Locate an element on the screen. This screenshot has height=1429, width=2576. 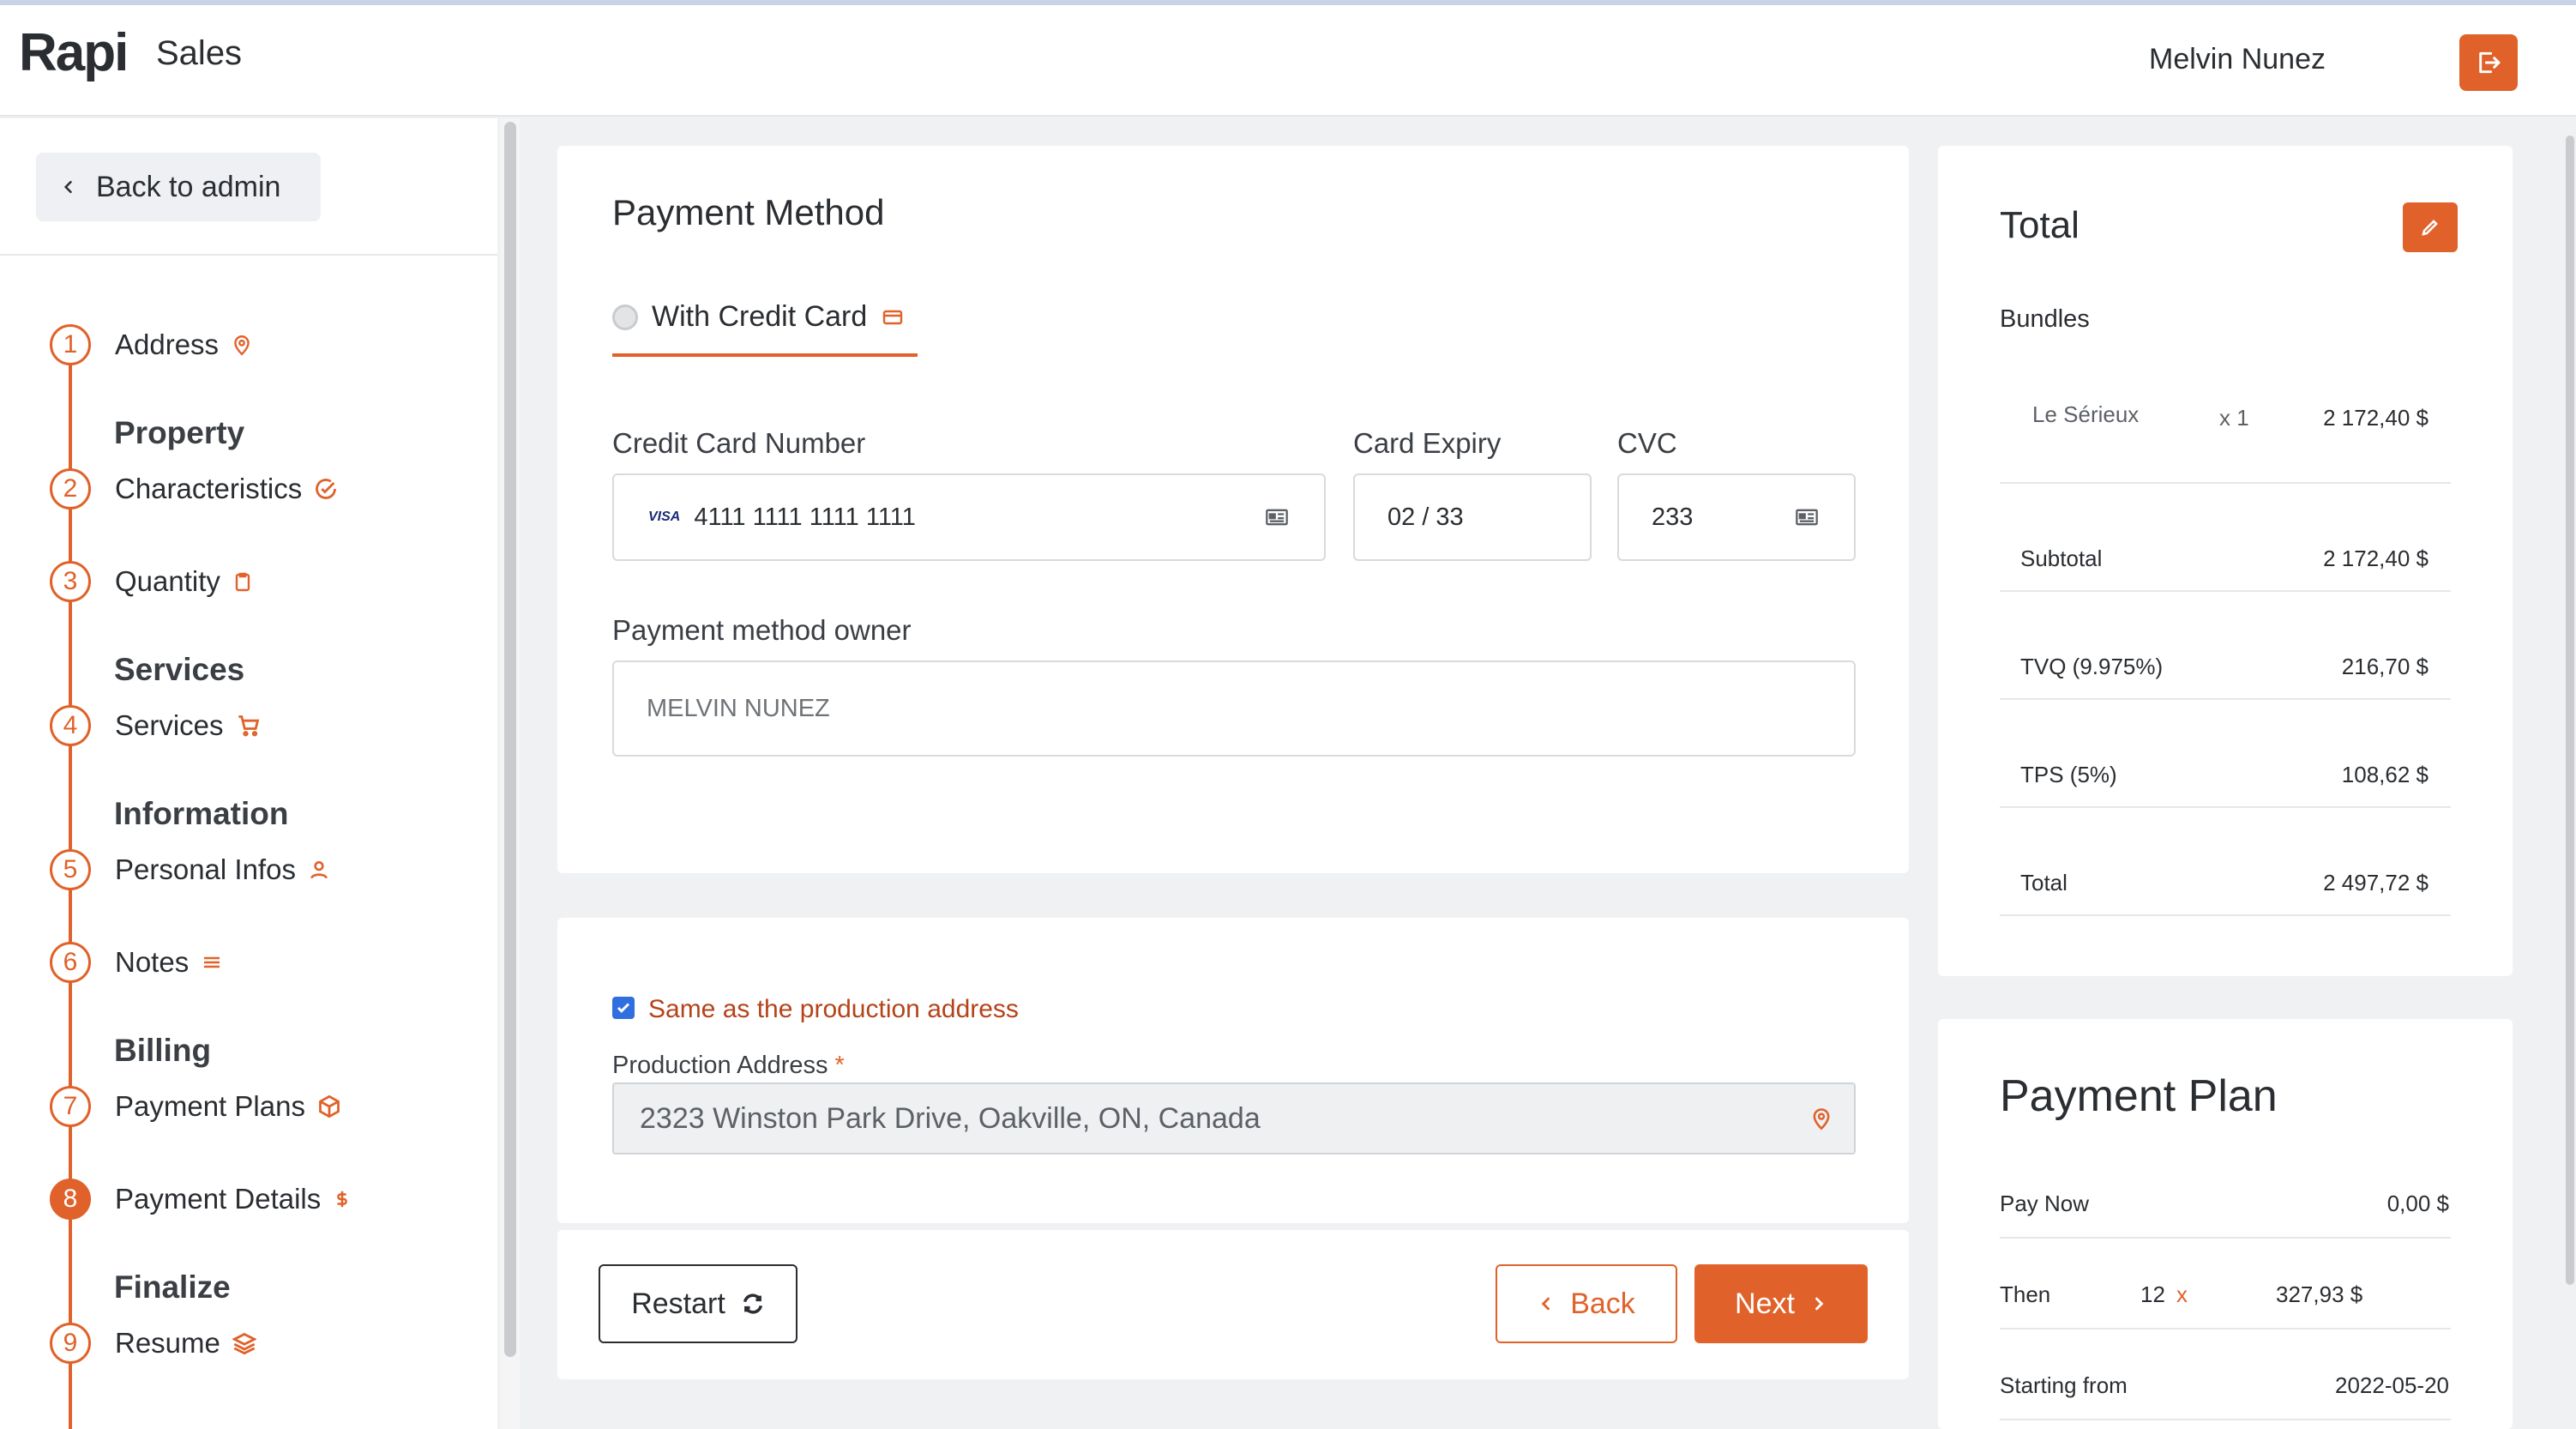
then-times: x is located at coordinates (2182, 1294).